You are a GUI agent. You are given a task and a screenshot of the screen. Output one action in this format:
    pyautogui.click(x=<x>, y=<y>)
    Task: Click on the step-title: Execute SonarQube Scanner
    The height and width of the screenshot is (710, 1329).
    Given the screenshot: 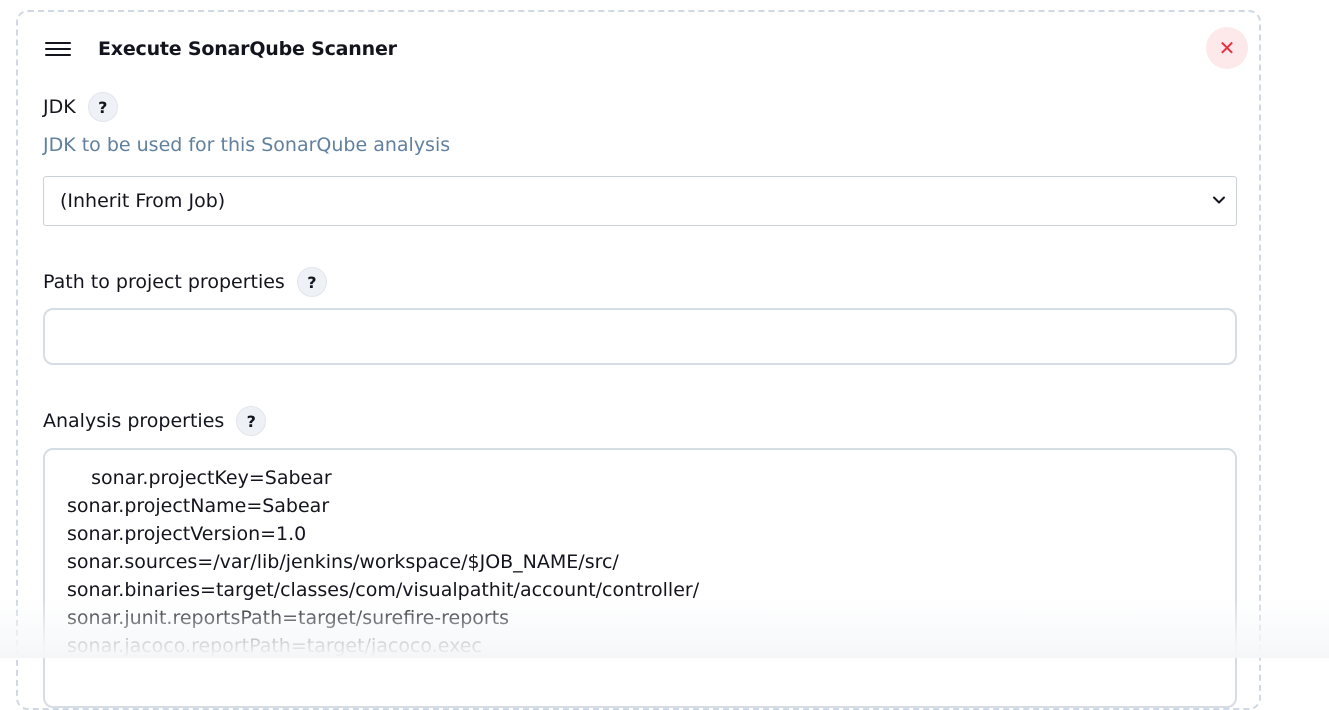 What is the action you would take?
    pyautogui.click(x=247, y=49)
    